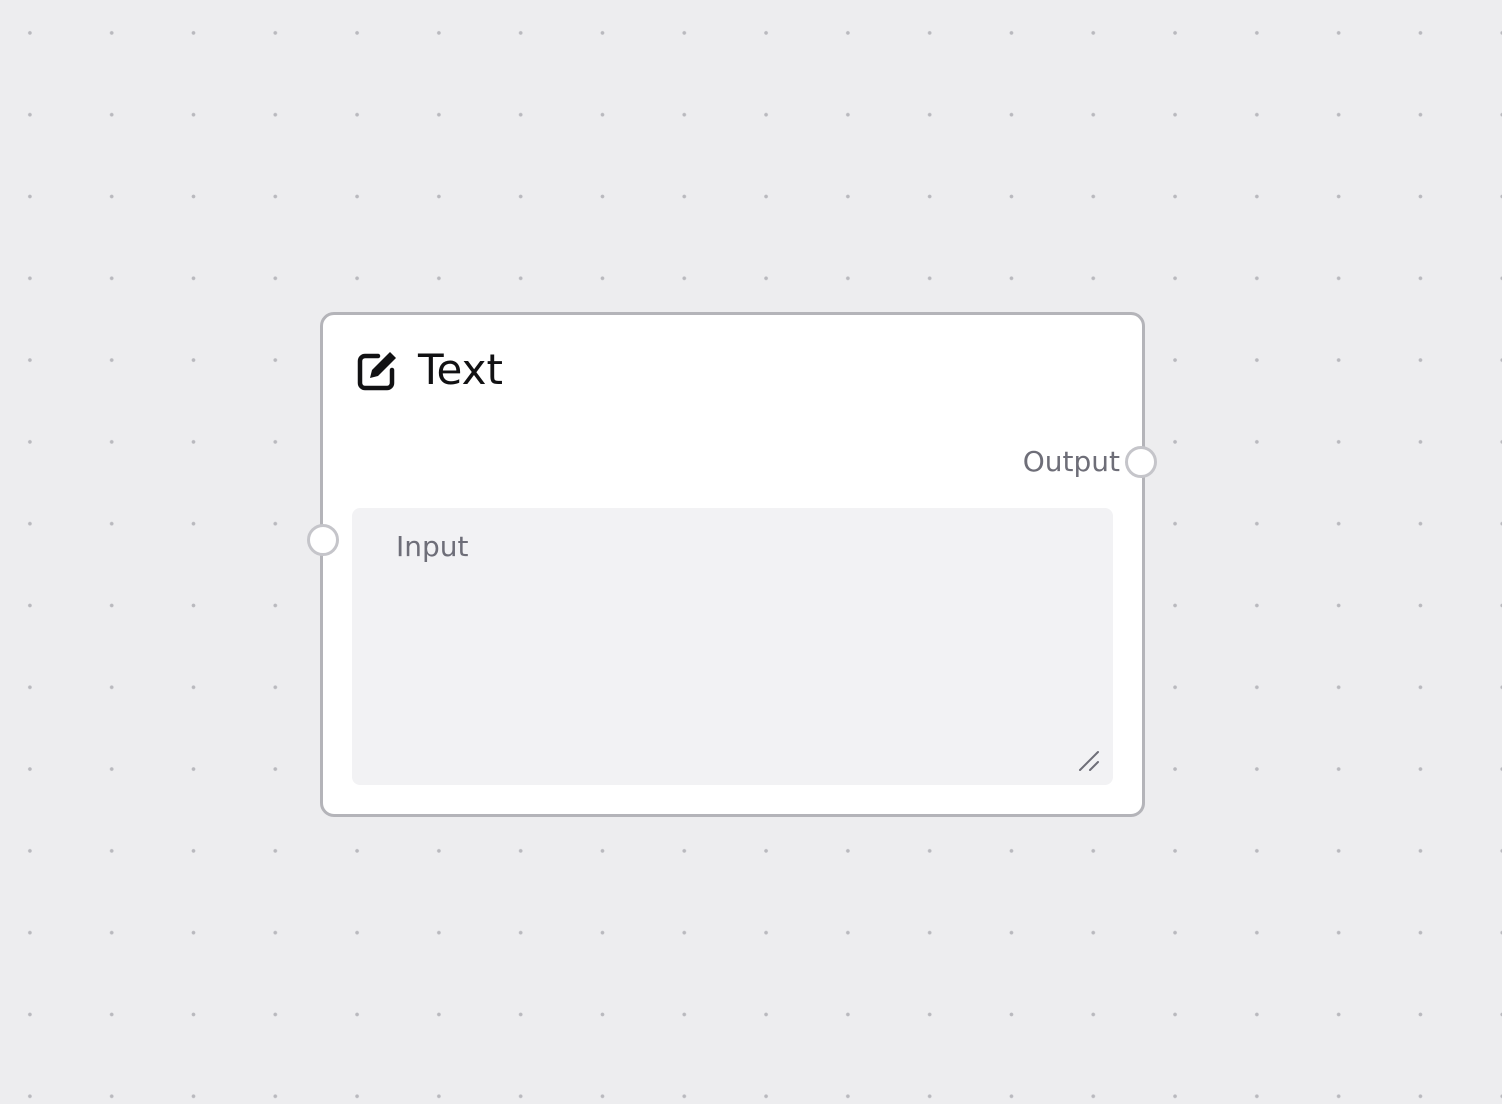 Image resolution: width=1502 pixels, height=1104 pixels. I want to click on resize-grip-icon, so click(1089, 761).